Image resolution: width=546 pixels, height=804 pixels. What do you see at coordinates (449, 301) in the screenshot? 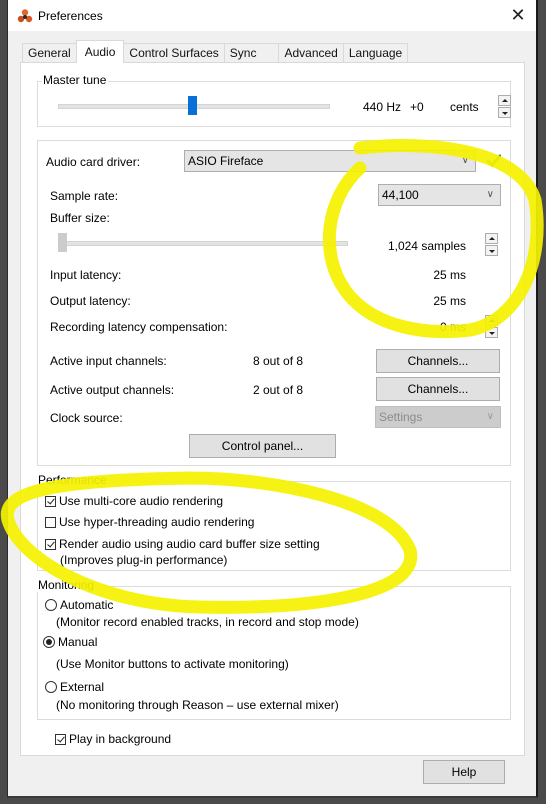
I see `output-latency-value: 25 ms` at bounding box center [449, 301].